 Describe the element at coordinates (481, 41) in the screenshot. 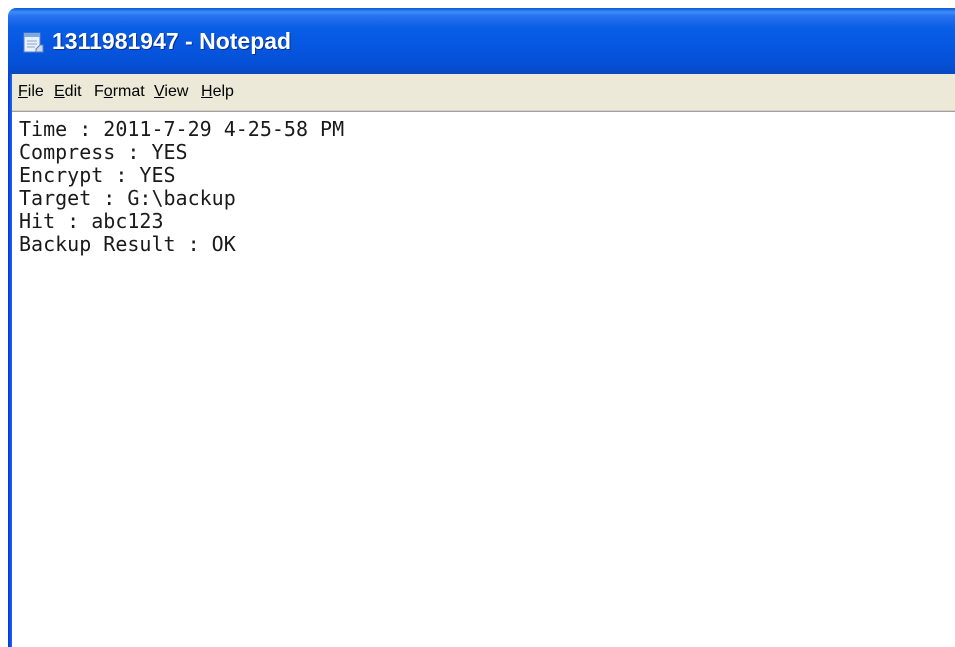

I see `title-bar: 1311981947 - Notepad` at that location.